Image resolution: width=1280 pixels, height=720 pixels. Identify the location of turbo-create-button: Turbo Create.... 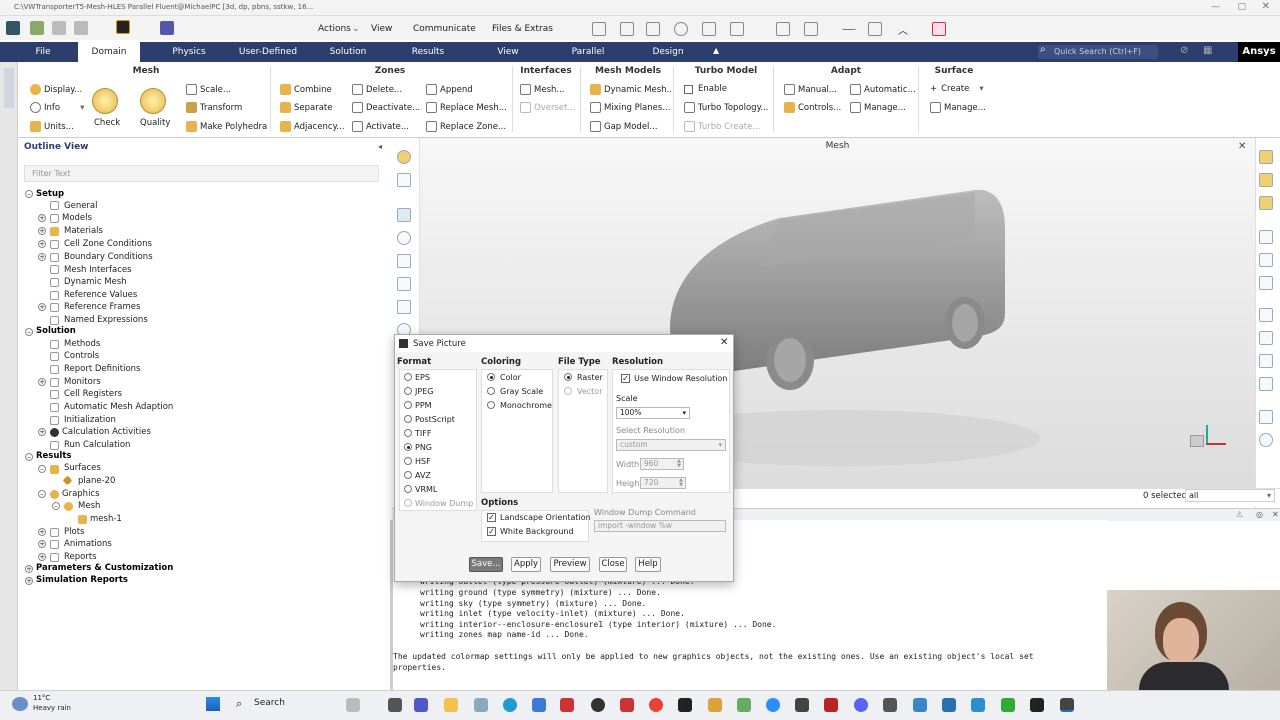
(722, 126).